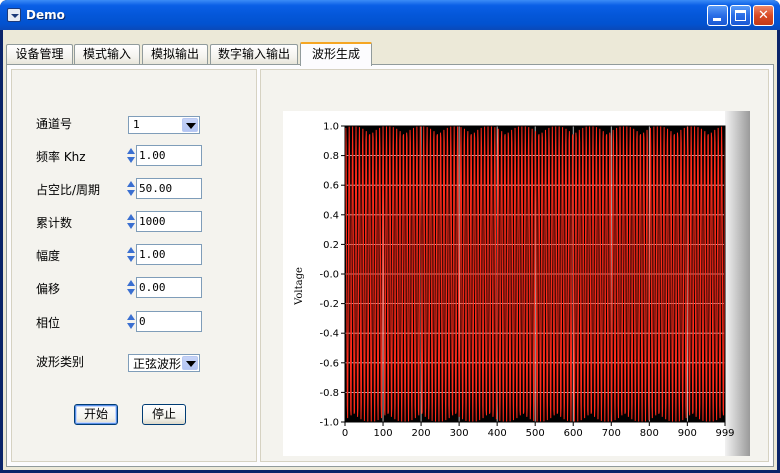  I want to click on y-tick-label: -0.2, so click(329, 304).